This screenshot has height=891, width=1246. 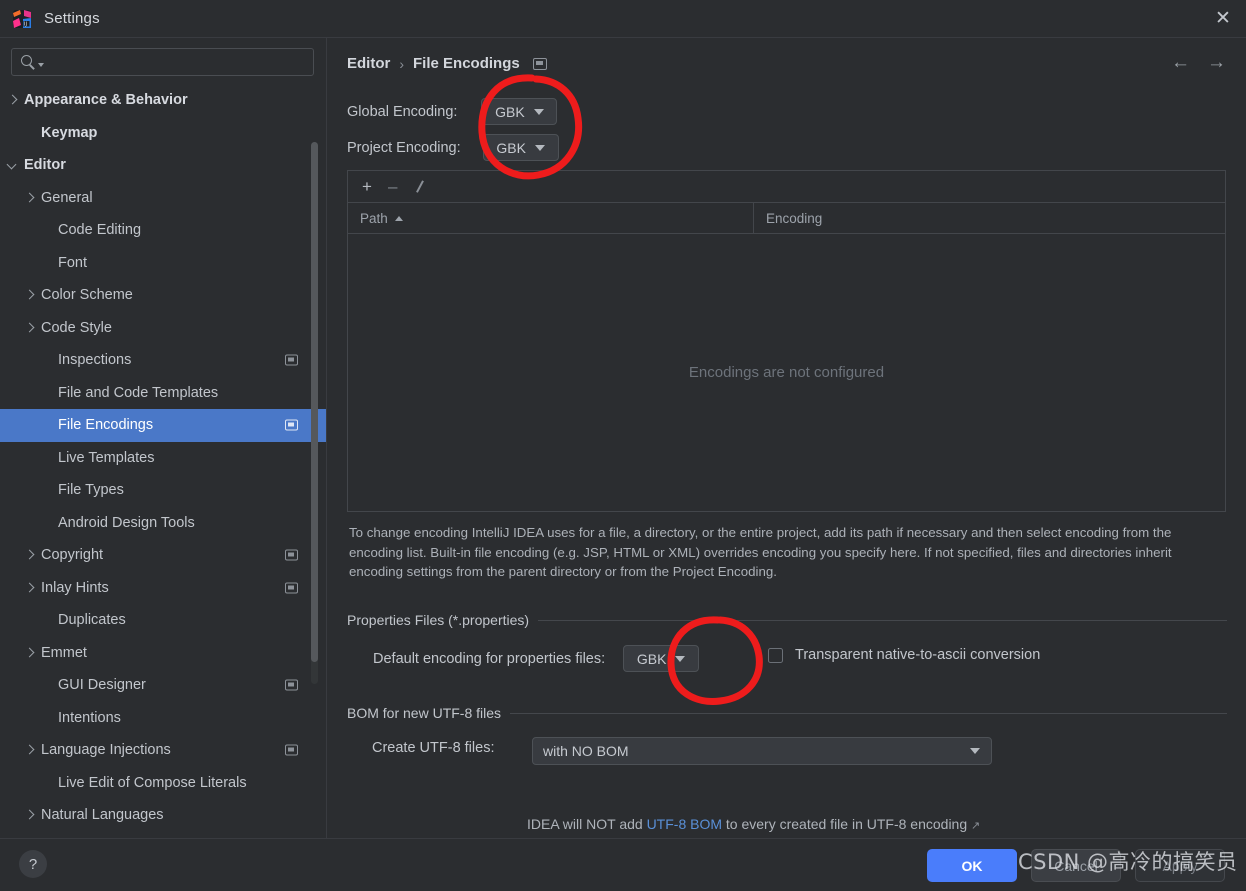 What do you see at coordinates (367, 186) in the screenshot?
I see `add-icon: +` at bounding box center [367, 186].